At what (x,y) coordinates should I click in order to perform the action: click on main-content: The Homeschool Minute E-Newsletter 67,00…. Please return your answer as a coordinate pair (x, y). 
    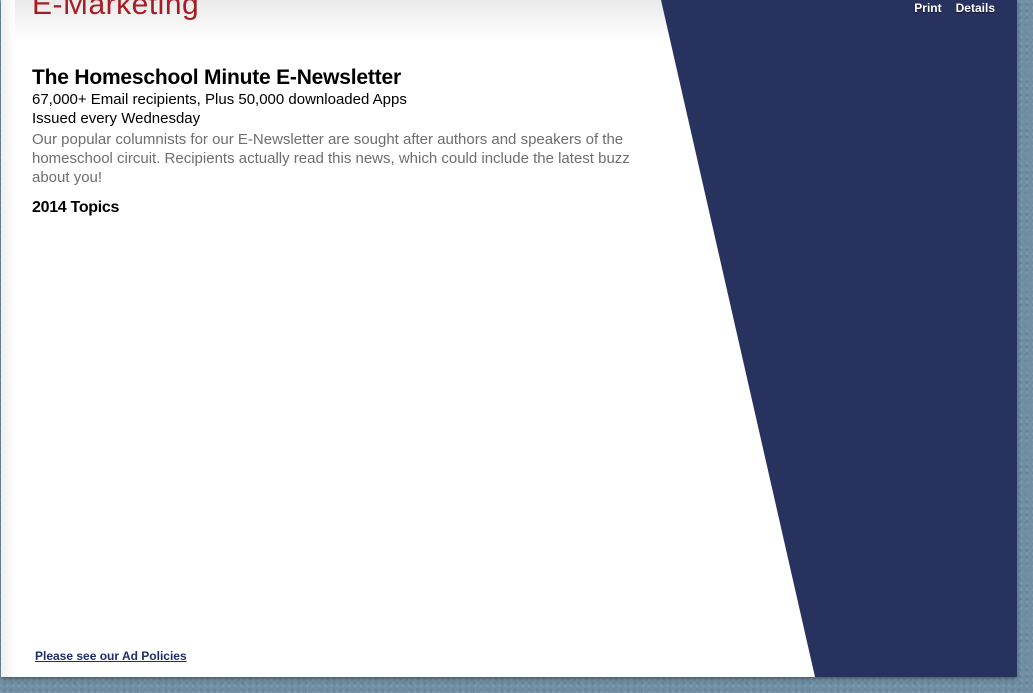
    Looking at the image, I should click on (332, 141).